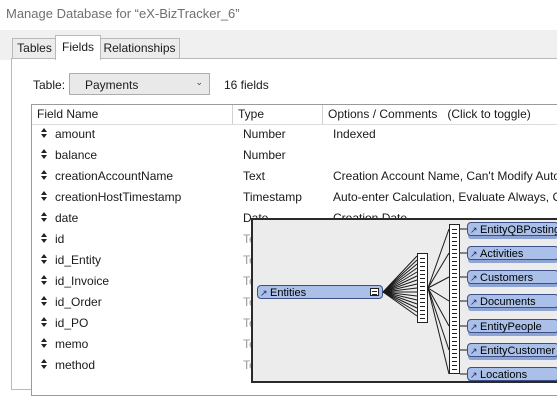 The image size is (557, 396). Describe the element at coordinates (278, 15) in the screenshot. I see `window-titlebar: Manage Database for “eX-BizTracker_6”` at that location.